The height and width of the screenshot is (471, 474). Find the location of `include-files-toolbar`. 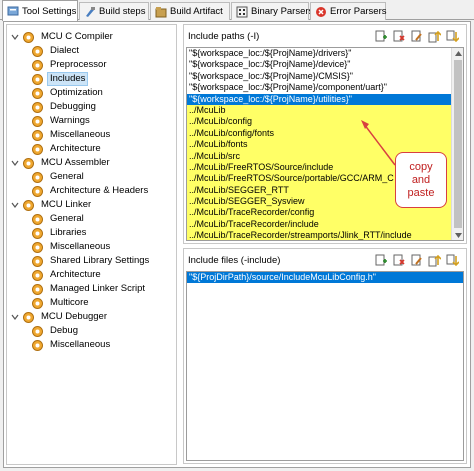

include-files-toolbar is located at coordinates (416, 260).